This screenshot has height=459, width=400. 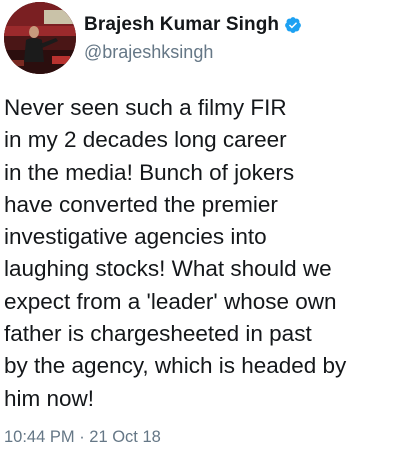 I want to click on tweet-text-line: have converted the premier, so click(x=141, y=204).